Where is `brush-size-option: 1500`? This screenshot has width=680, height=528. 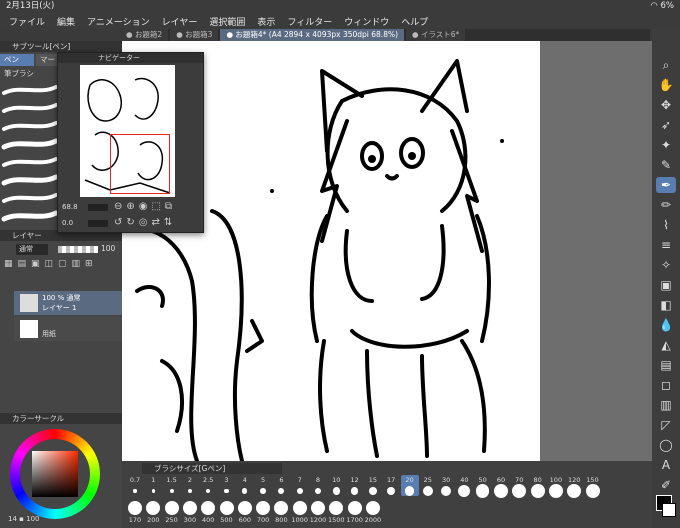 brush-size-option: 1500 is located at coordinates (336, 512).